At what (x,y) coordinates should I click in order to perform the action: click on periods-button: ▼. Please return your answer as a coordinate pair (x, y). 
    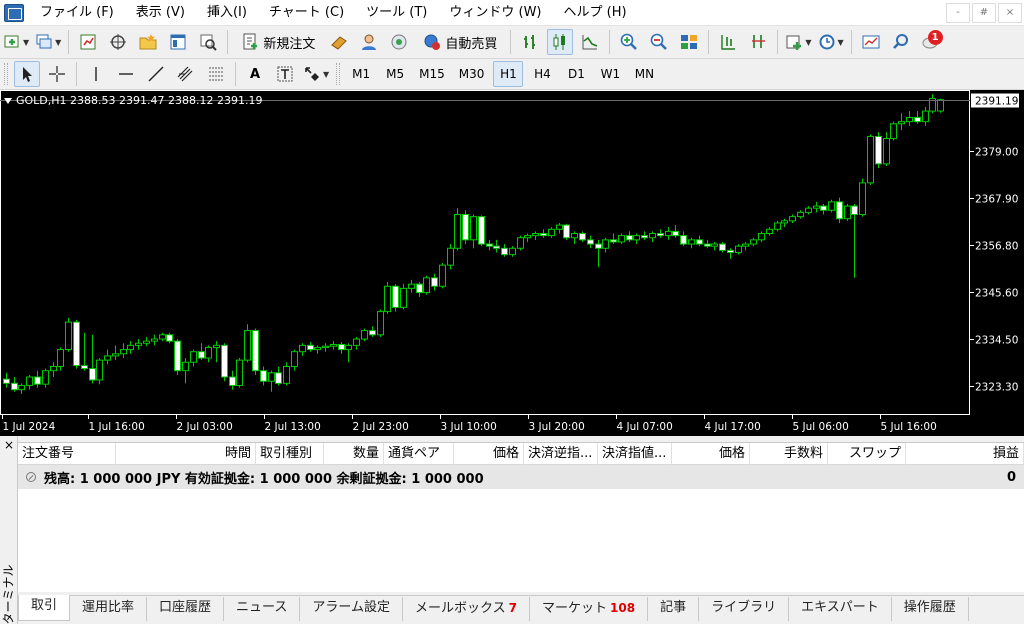
    Looking at the image, I should click on (831, 42).